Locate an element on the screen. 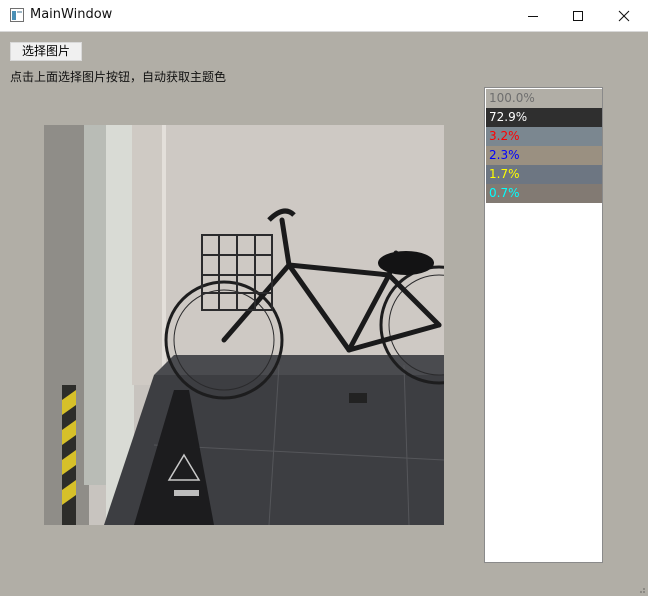  color-swatch: 2.3% is located at coordinates (544, 155).